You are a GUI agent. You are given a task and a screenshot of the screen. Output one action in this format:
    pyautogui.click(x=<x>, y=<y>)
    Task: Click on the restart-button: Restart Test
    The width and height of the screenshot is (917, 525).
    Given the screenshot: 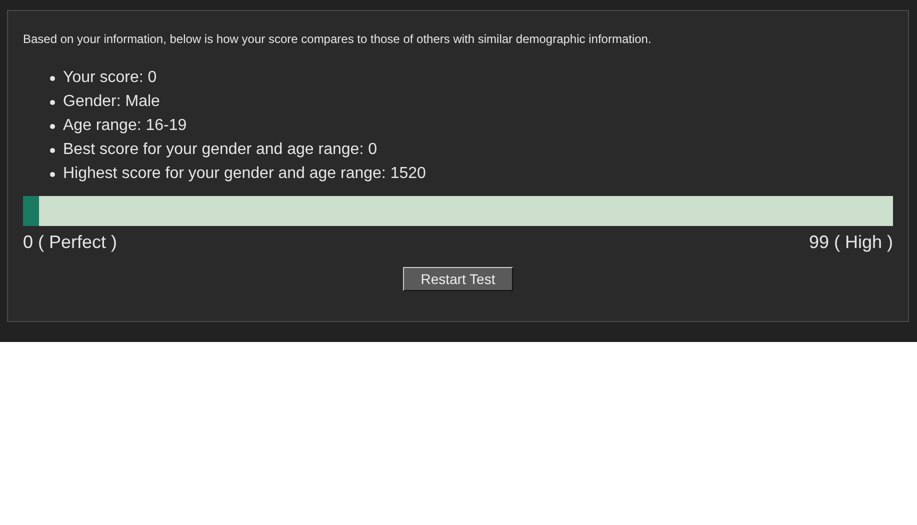 What is the action you would take?
    pyautogui.click(x=458, y=279)
    